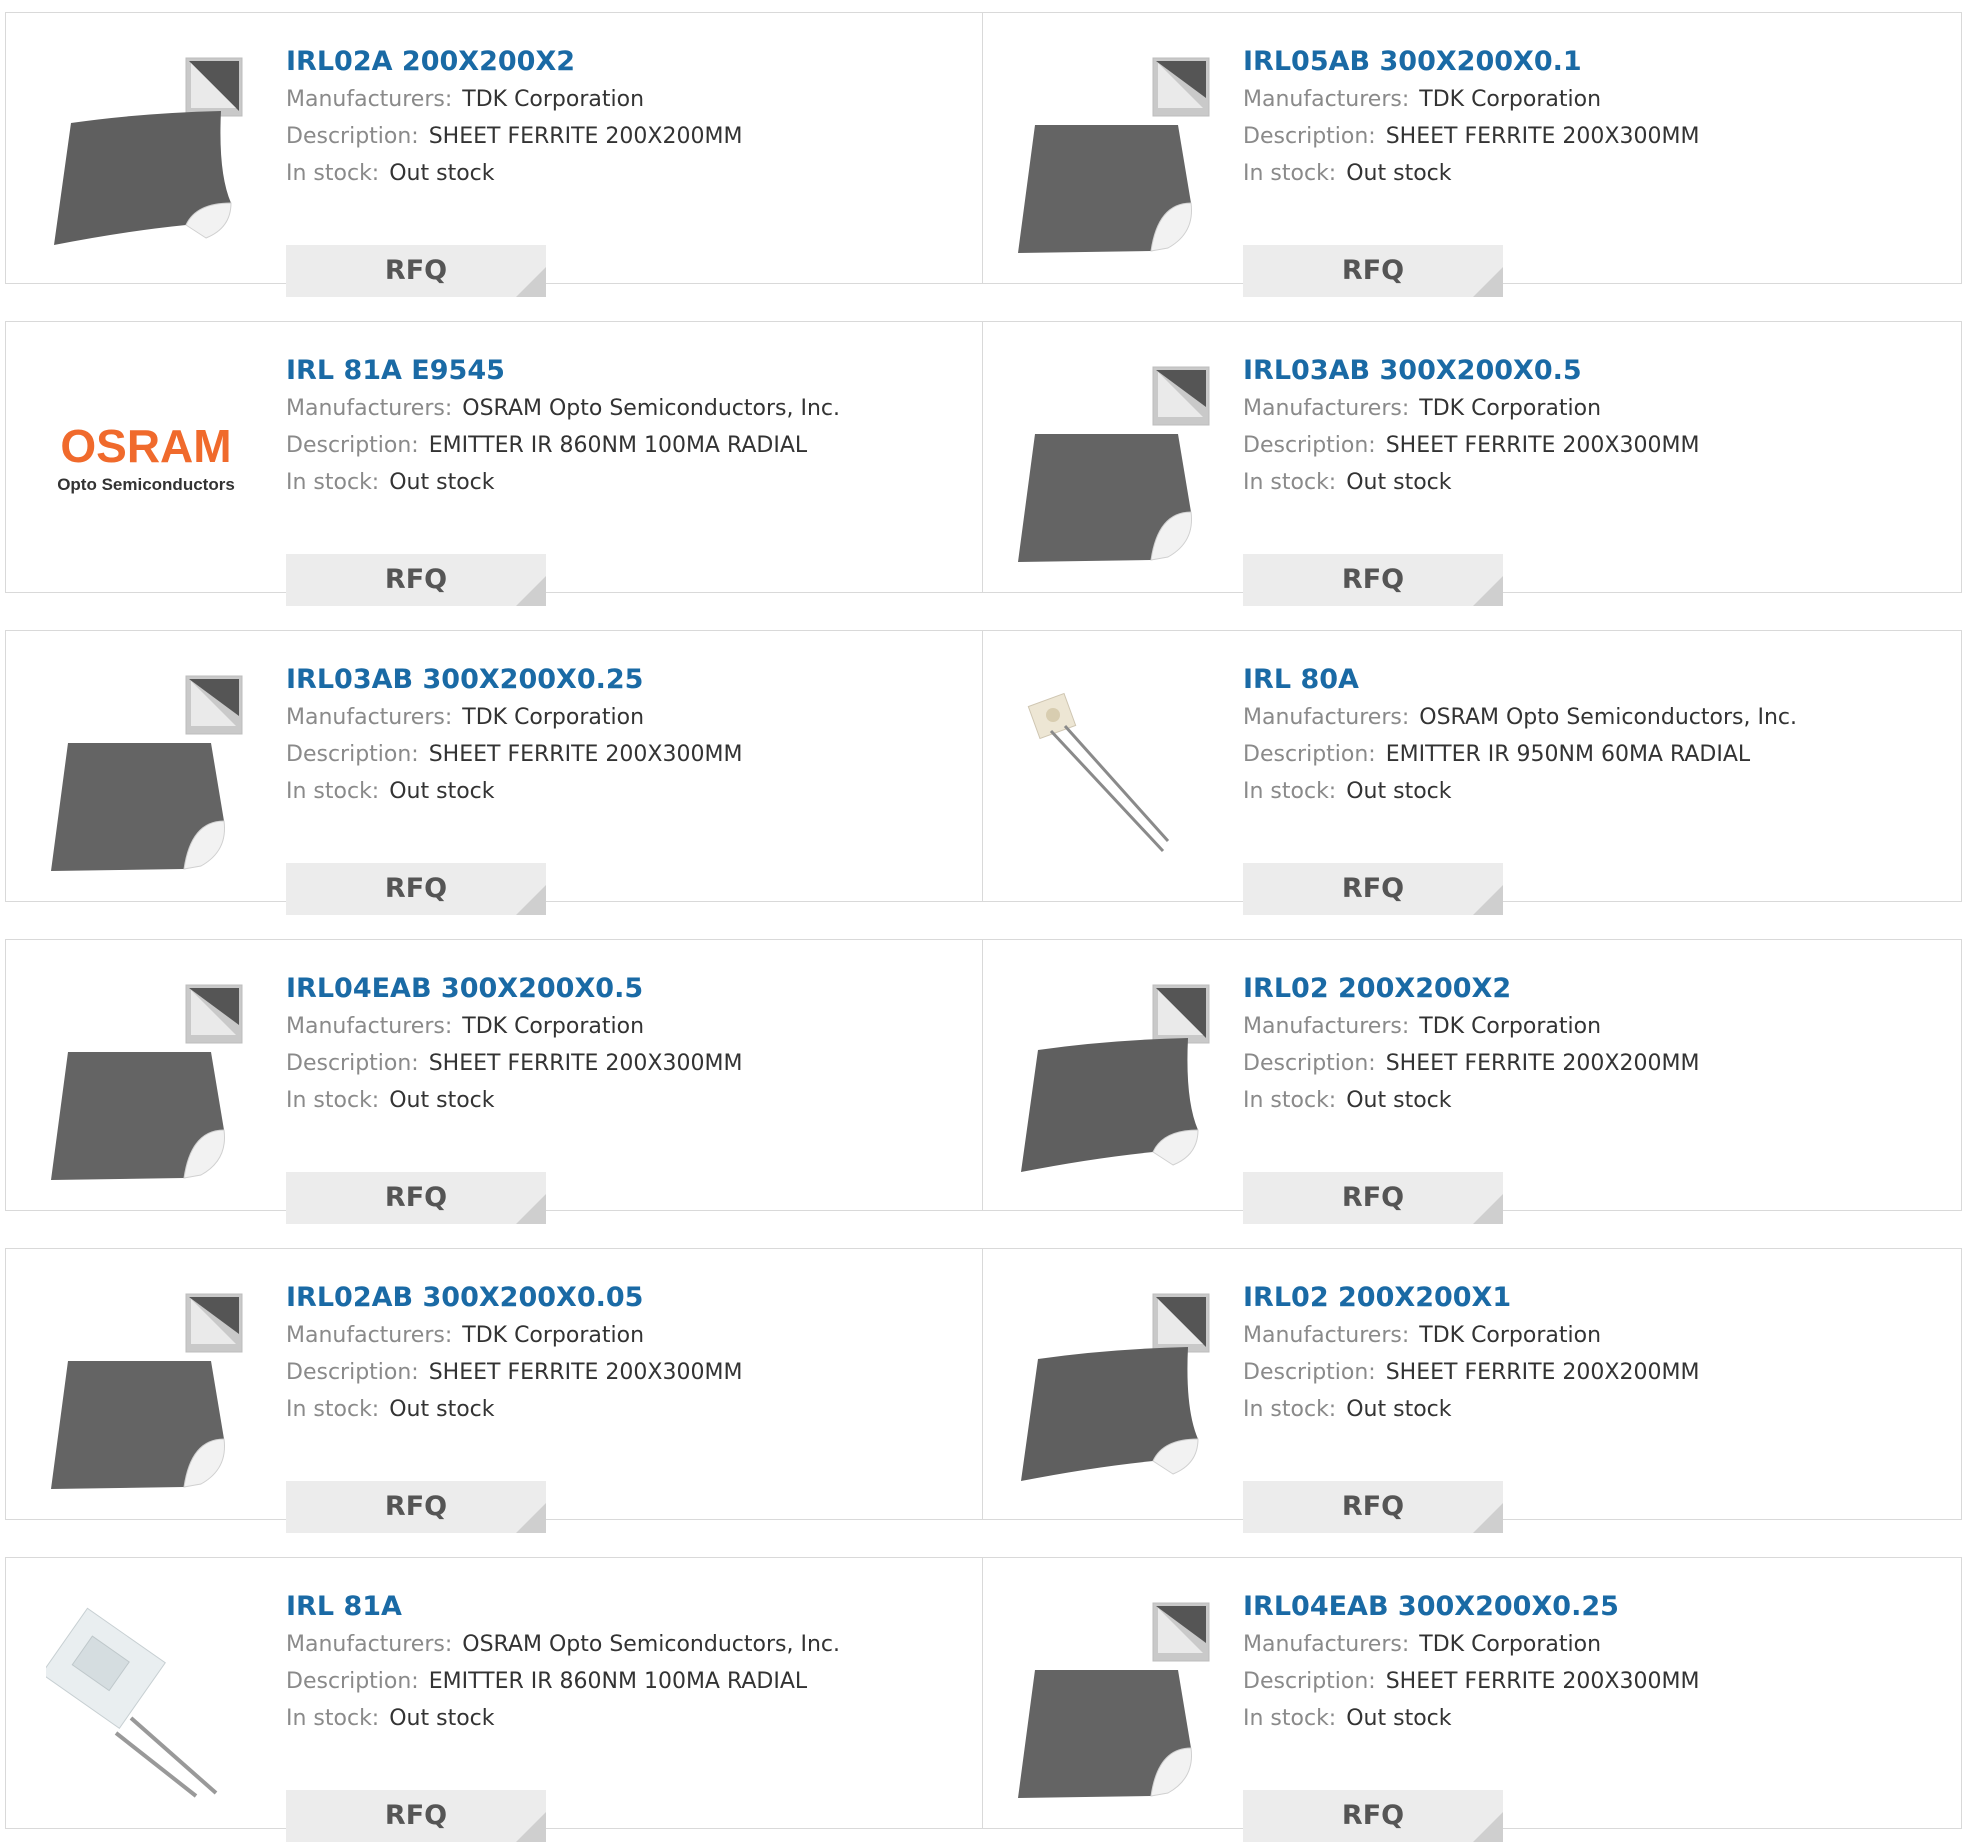 This screenshot has width=1967, height=1842. What do you see at coordinates (1597, 1607) in the screenshot?
I see `product-title-link: IRL04EAB 300X200X0.25` at bounding box center [1597, 1607].